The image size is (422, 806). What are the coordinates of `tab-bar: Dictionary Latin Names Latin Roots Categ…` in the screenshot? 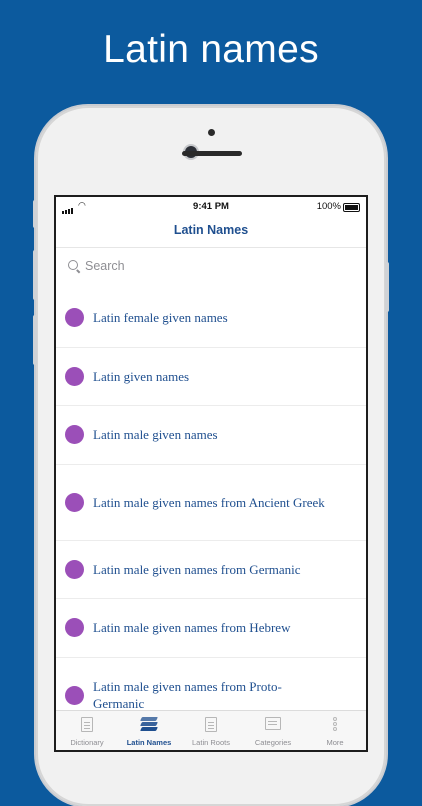 It's located at (211, 730).